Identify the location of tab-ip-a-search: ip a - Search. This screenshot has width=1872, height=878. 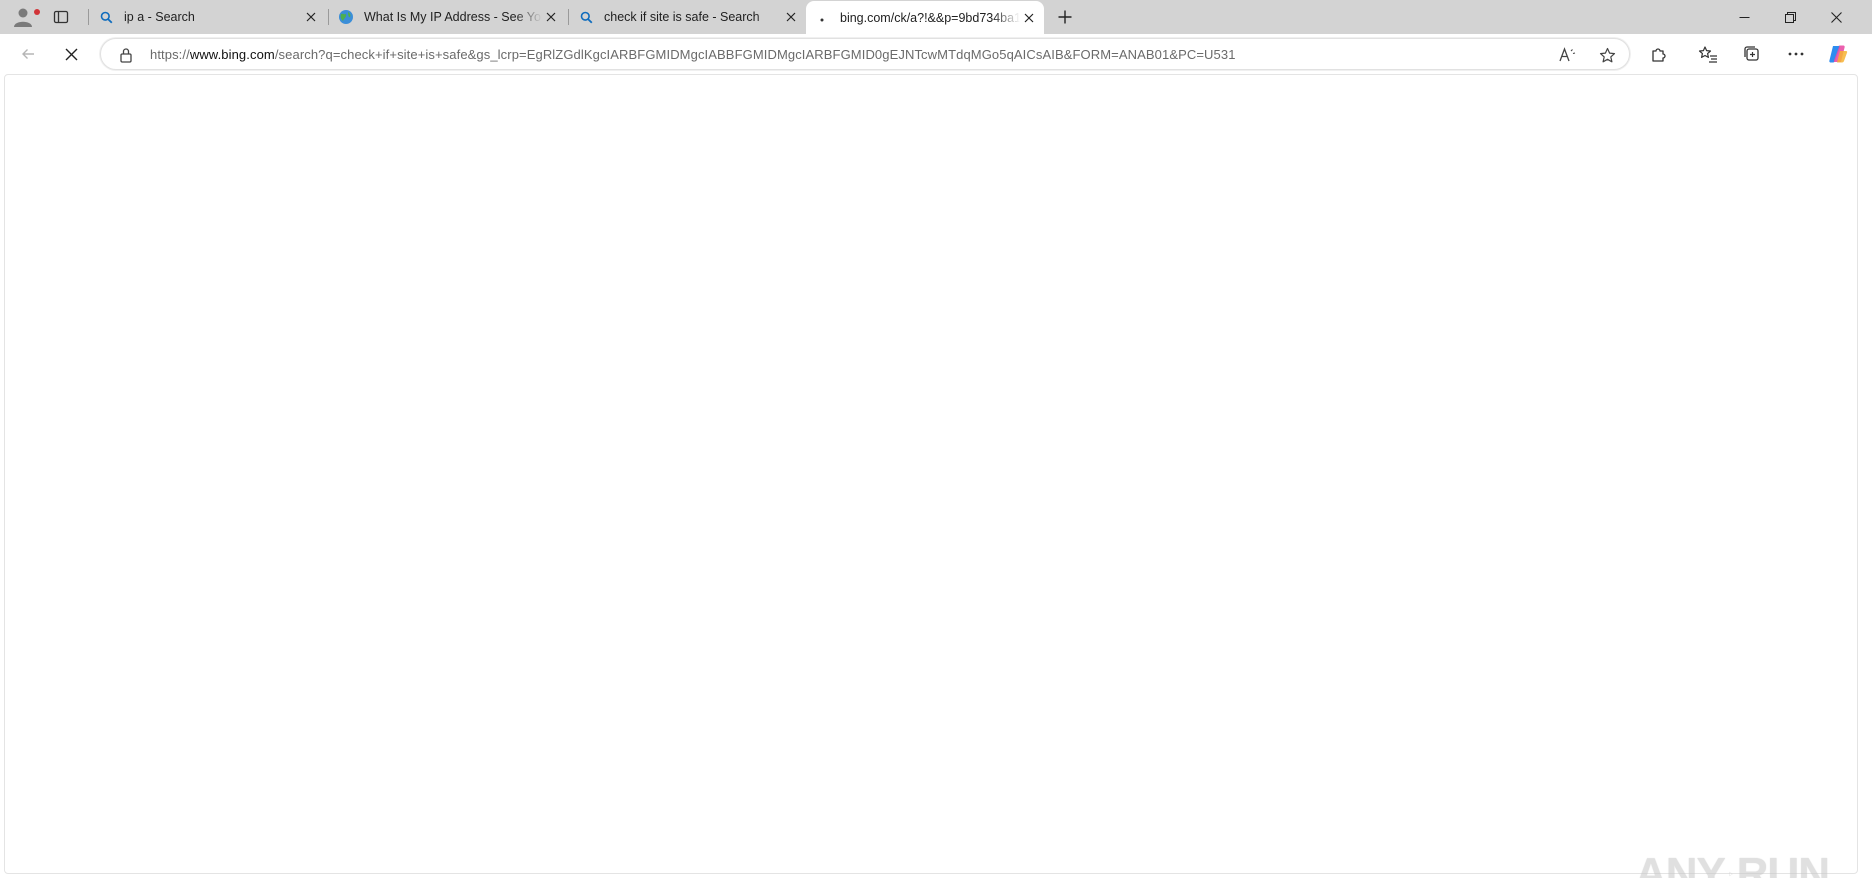
(208, 17).